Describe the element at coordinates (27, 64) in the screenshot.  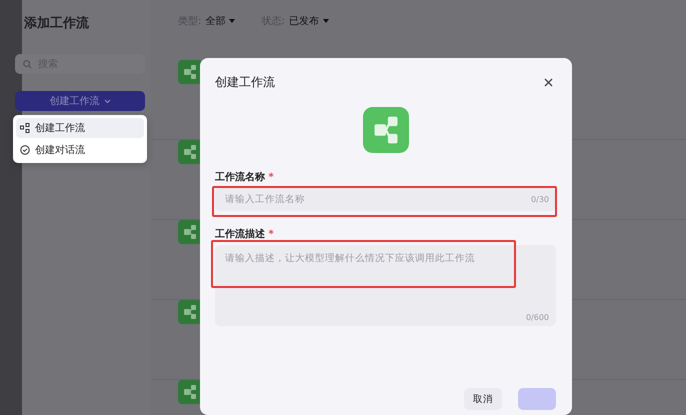
I see `search-icon` at that location.